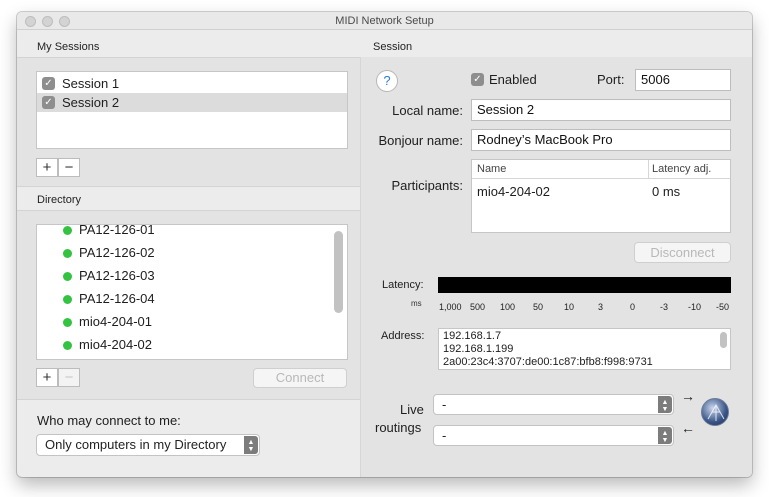 Image resolution: width=769 pixels, height=497 pixels. What do you see at coordinates (633, 307) in the screenshot?
I see `latency-tick: 0` at bounding box center [633, 307].